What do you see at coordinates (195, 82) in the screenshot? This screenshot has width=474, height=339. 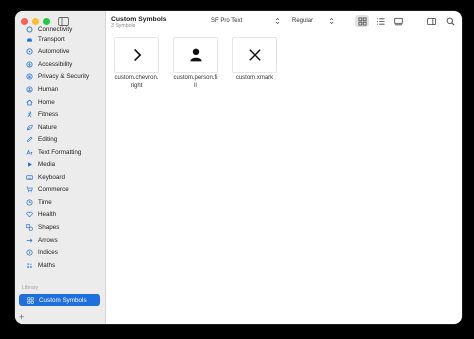 I see `symbol-name: custom.person.fill` at bounding box center [195, 82].